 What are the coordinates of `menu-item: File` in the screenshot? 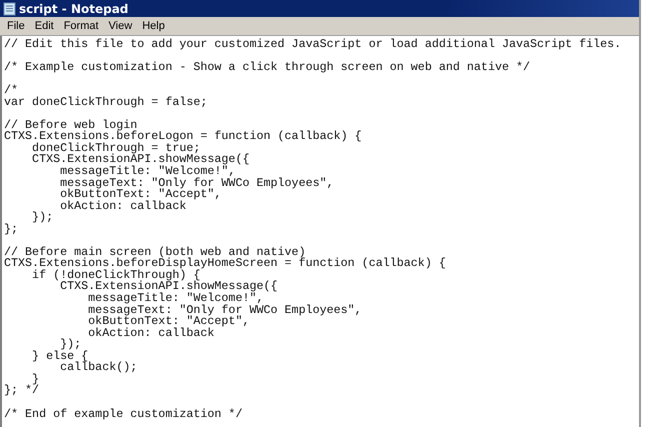 It's located at (16, 26).